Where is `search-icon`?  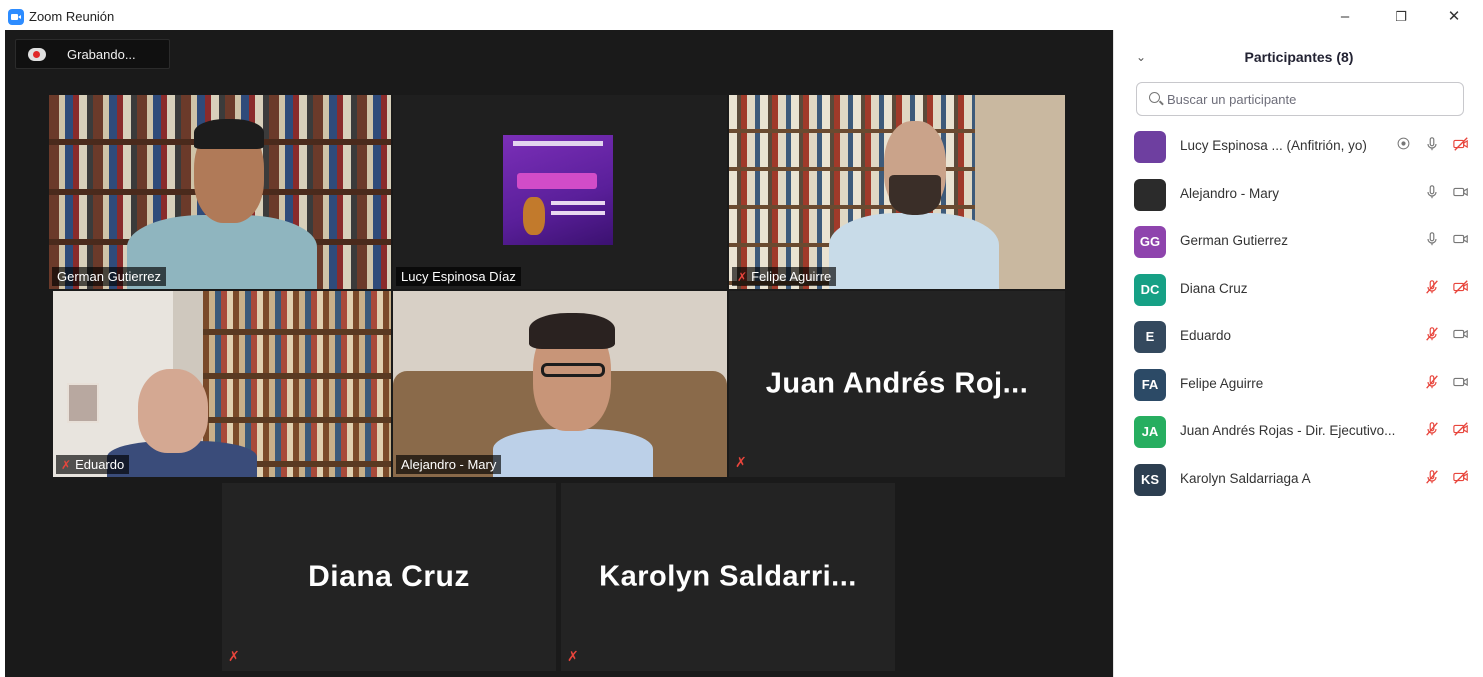 search-icon is located at coordinates (1154, 97).